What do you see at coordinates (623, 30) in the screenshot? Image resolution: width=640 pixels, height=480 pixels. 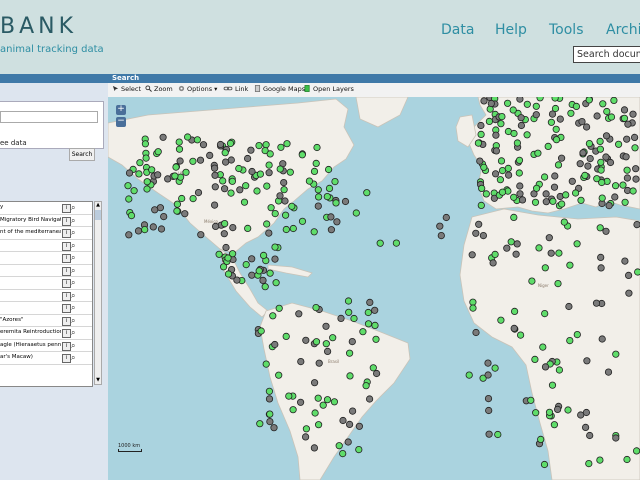 I see `nav-archive: Archiv` at bounding box center [623, 30].